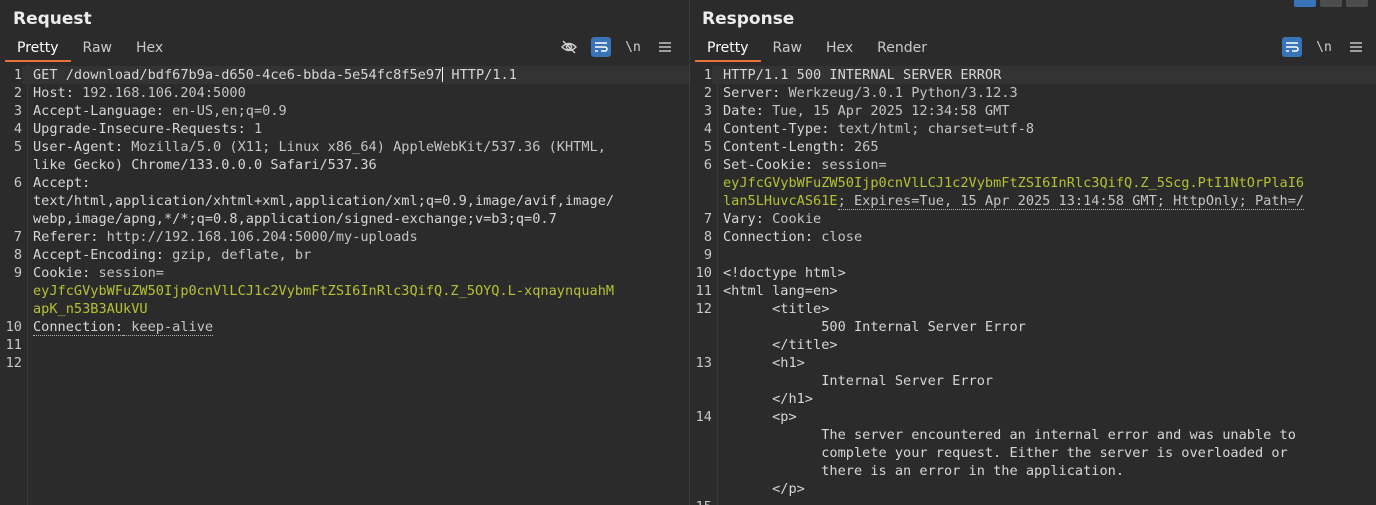  Describe the element at coordinates (707, 93) in the screenshot. I see `line-number: 2` at that location.